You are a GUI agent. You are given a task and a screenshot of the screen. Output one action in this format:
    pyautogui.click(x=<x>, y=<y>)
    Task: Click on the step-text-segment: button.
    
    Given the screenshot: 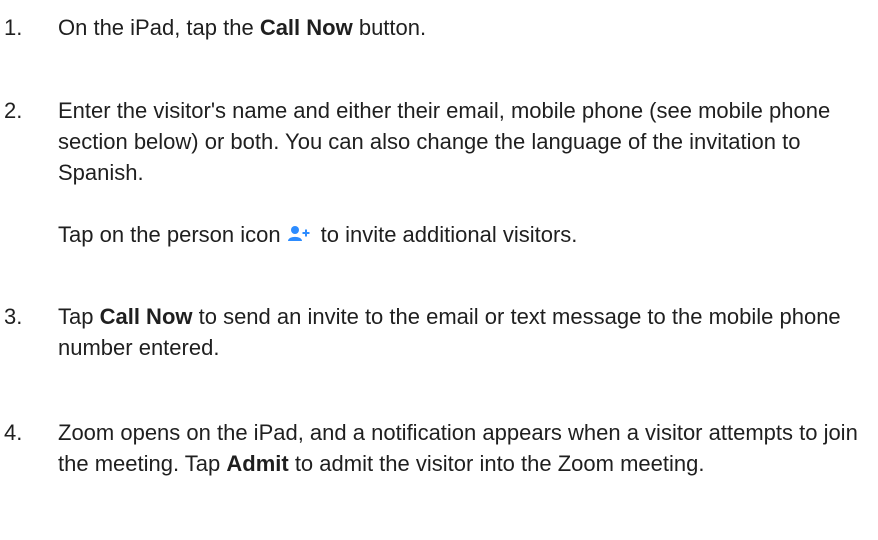 What is the action you would take?
    pyautogui.click(x=389, y=27)
    